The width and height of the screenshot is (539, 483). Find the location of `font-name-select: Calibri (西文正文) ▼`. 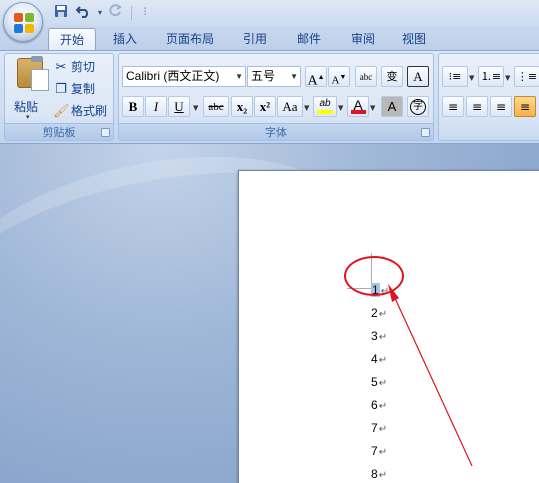

font-name-select: Calibri (西文正文) ▼ is located at coordinates (184, 76).